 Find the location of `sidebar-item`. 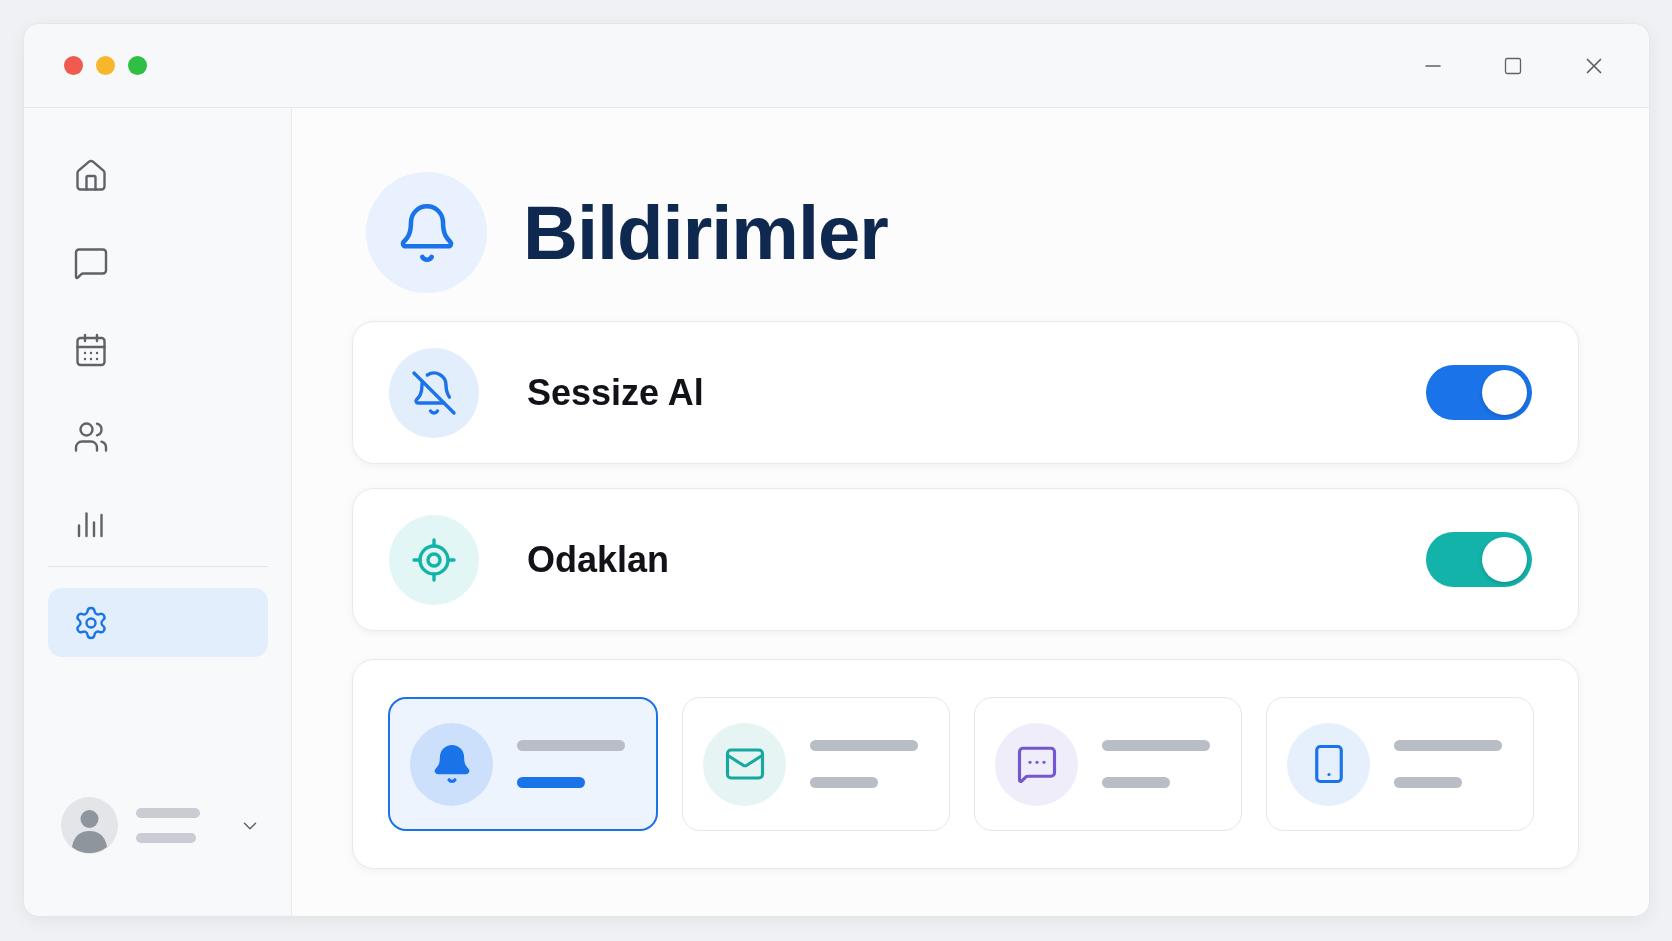

sidebar-item is located at coordinates (158, 622).